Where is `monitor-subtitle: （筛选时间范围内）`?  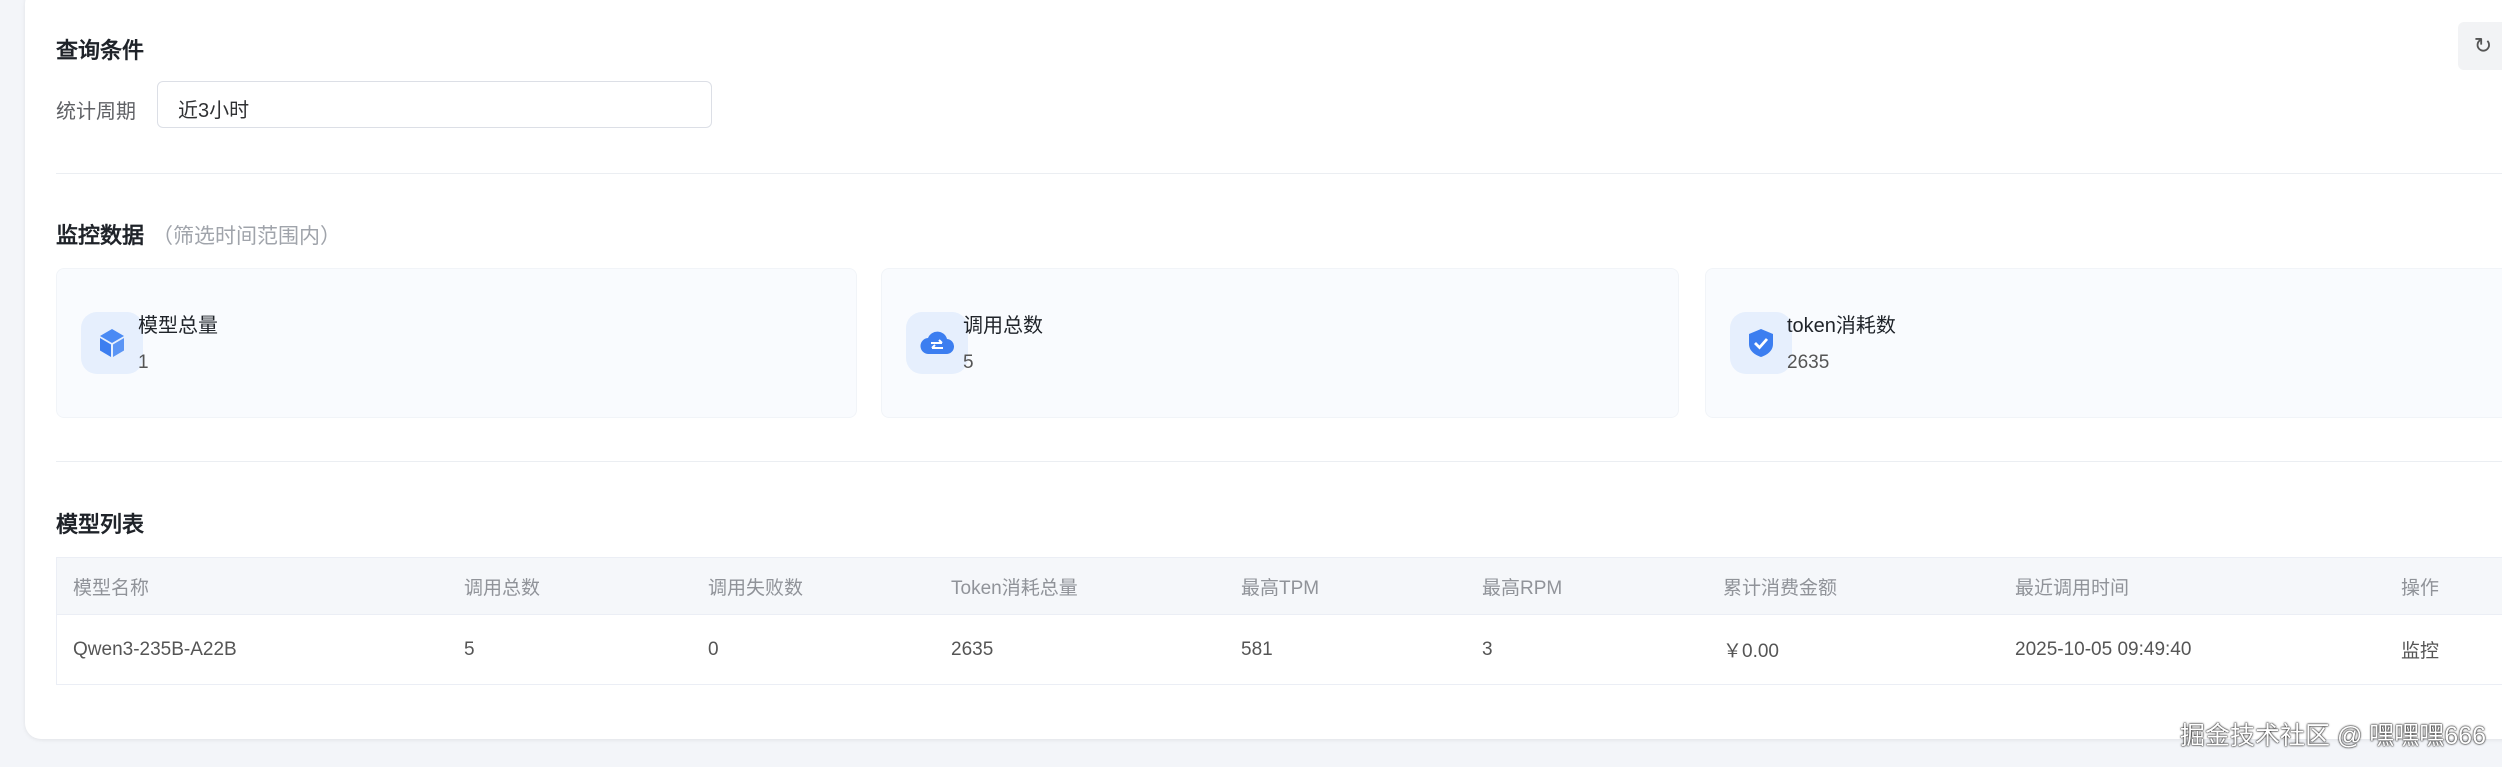
monitor-subtitle: （筛选时间范围内） is located at coordinates (247, 236).